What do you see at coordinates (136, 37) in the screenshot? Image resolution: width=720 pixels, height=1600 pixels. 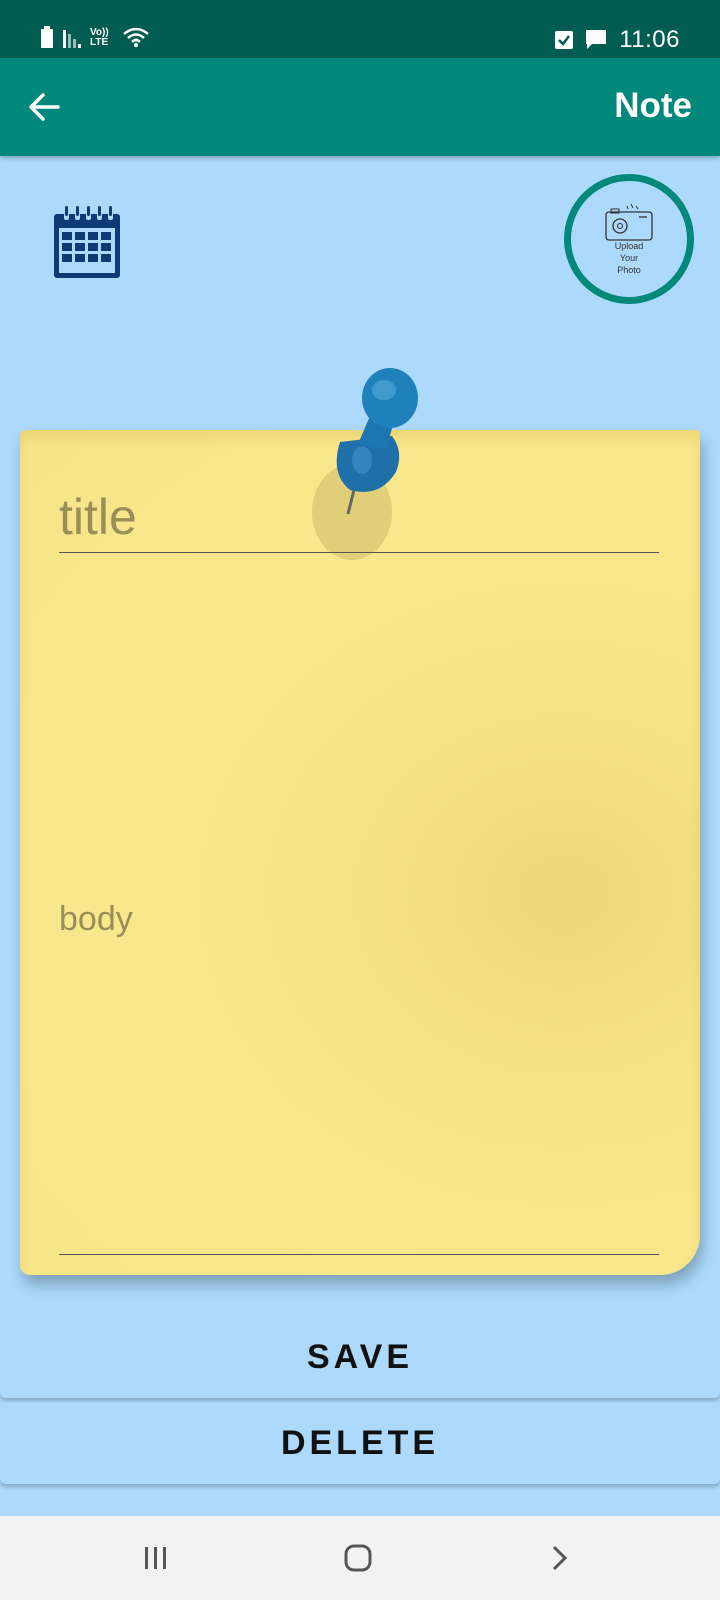 I see `wifi-icon` at bounding box center [136, 37].